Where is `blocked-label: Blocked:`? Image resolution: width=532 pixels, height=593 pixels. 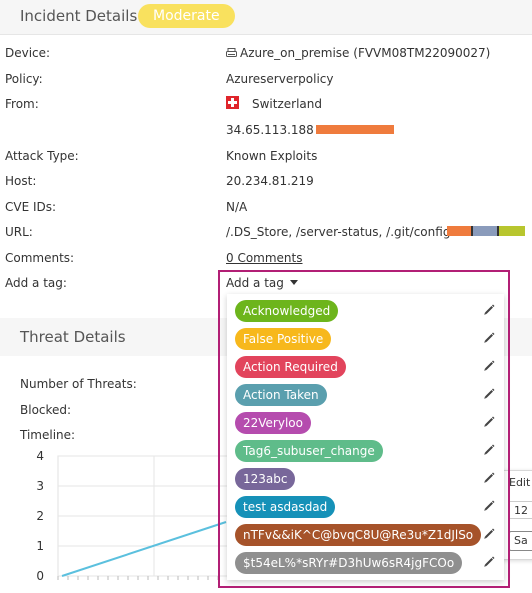
blocked-label: Blocked: is located at coordinates (46, 410).